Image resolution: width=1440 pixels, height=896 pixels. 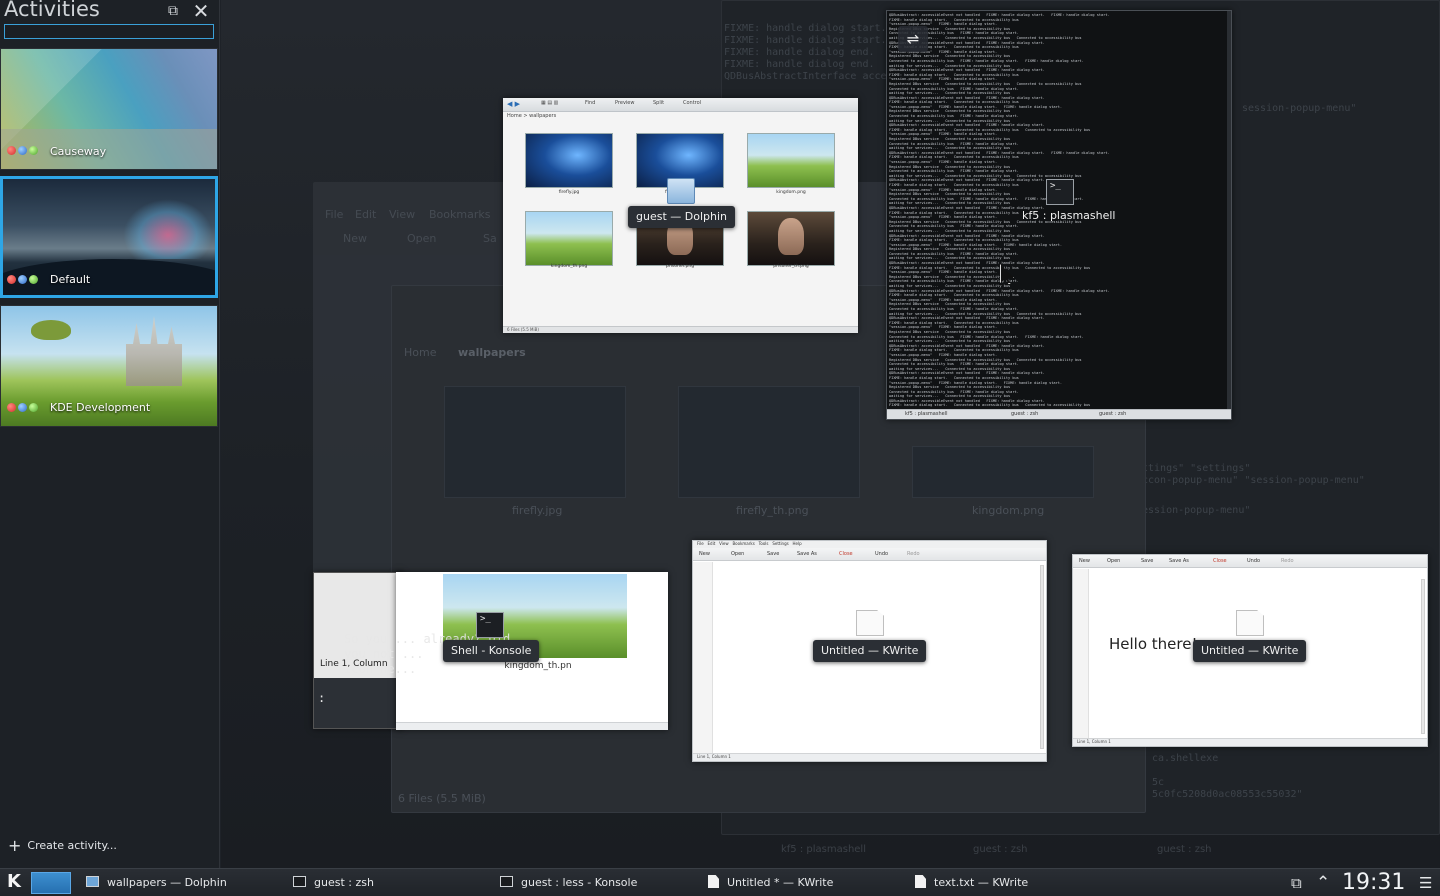 What do you see at coordinates (724, 543) in the screenshot?
I see `menu-view: View` at bounding box center [724, 543].